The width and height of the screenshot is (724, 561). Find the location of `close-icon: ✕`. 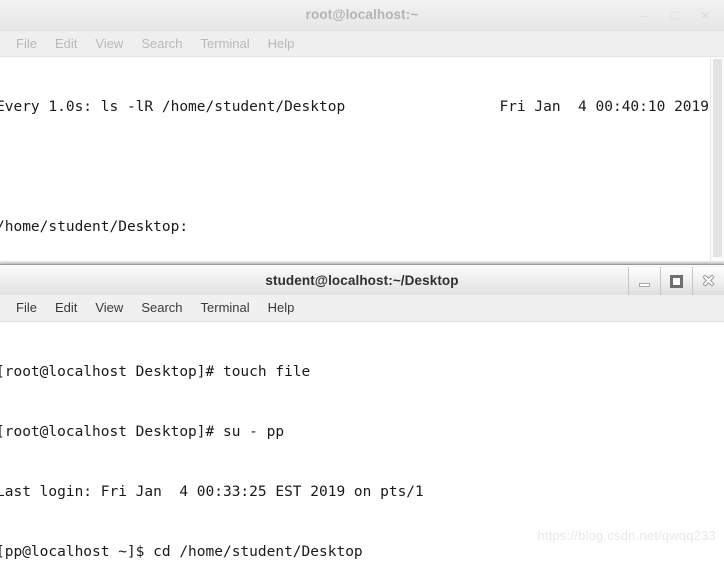

close-icon: ✕ is located at coordinates (708, 281).